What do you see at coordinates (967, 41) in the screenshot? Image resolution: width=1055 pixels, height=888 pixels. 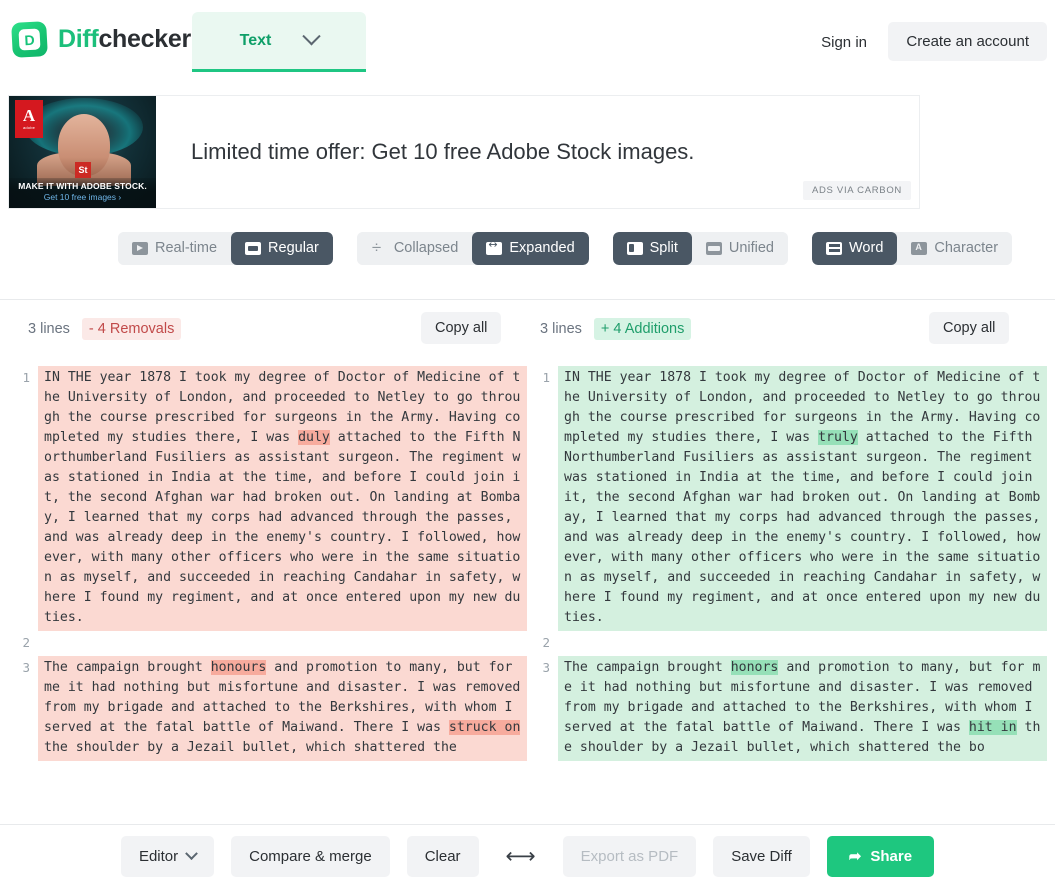 I see `create-account-button: Create an account` at bounding box center [967, 41].